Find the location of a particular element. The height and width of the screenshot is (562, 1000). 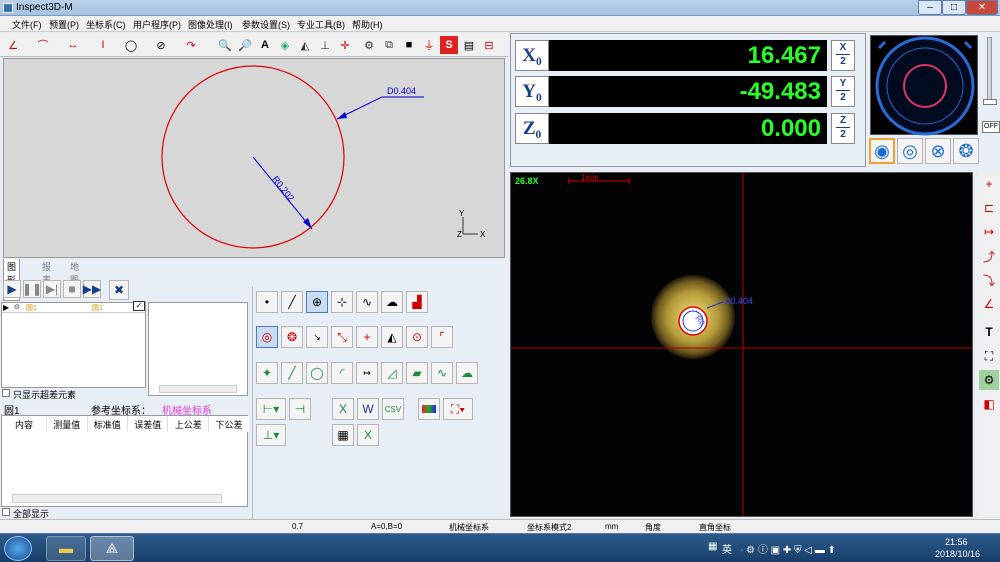

explorer-taskbar-icon: ▬ is located at coordinates (66, 548).